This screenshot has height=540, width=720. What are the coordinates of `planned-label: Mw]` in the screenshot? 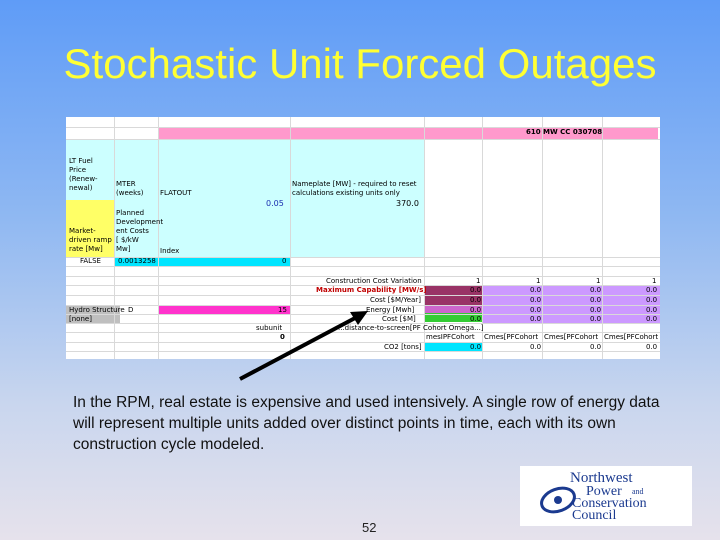 It's located at (123, 249).